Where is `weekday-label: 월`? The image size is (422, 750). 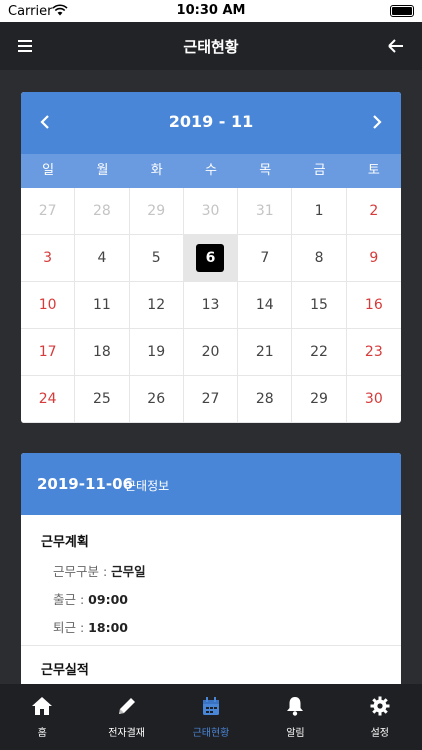 weekday-label: 월 is located at coordinates (102, 170).